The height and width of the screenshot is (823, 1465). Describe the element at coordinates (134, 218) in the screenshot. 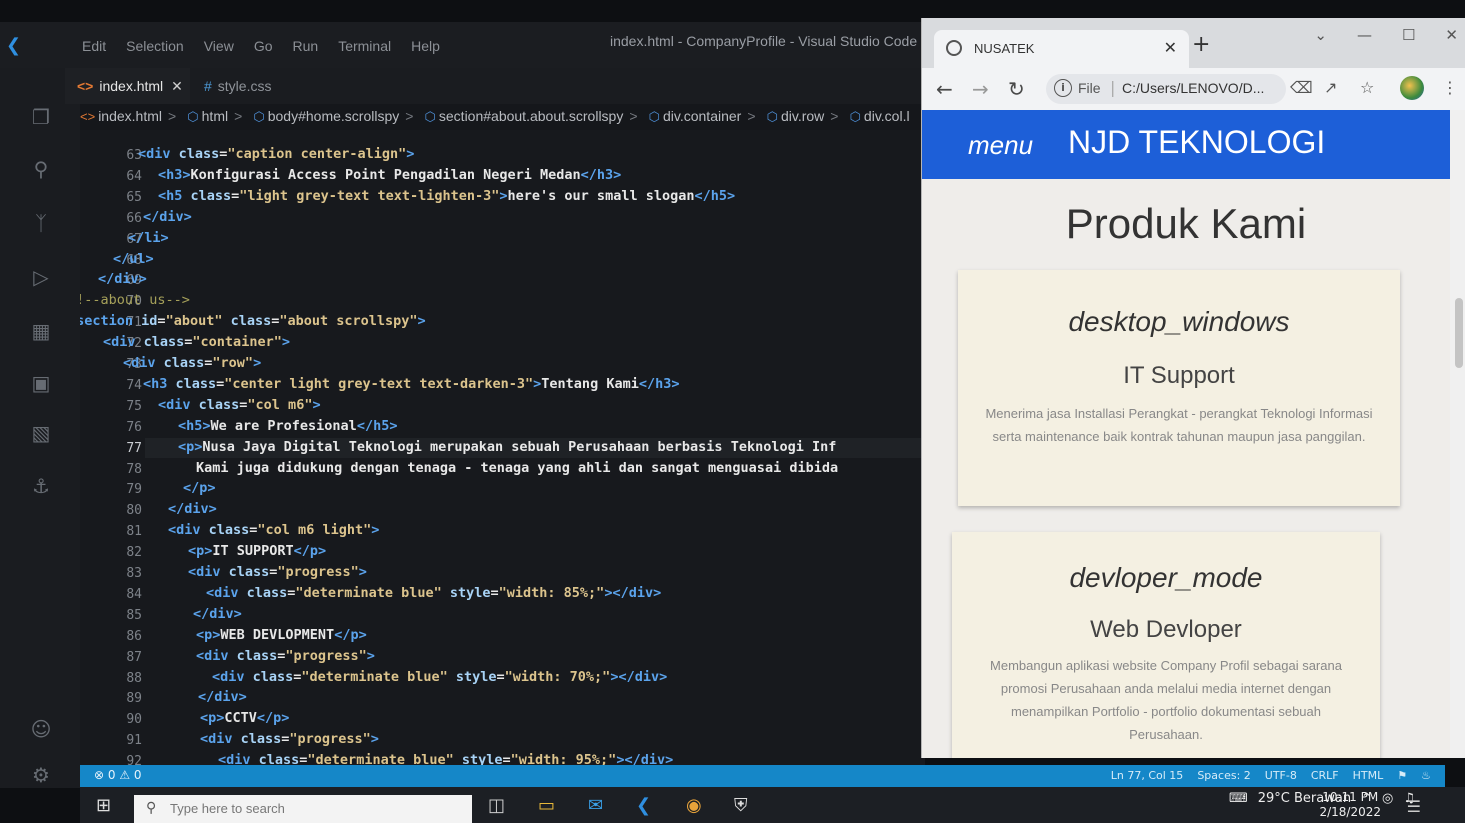

I see `line-number: 66` at that location.